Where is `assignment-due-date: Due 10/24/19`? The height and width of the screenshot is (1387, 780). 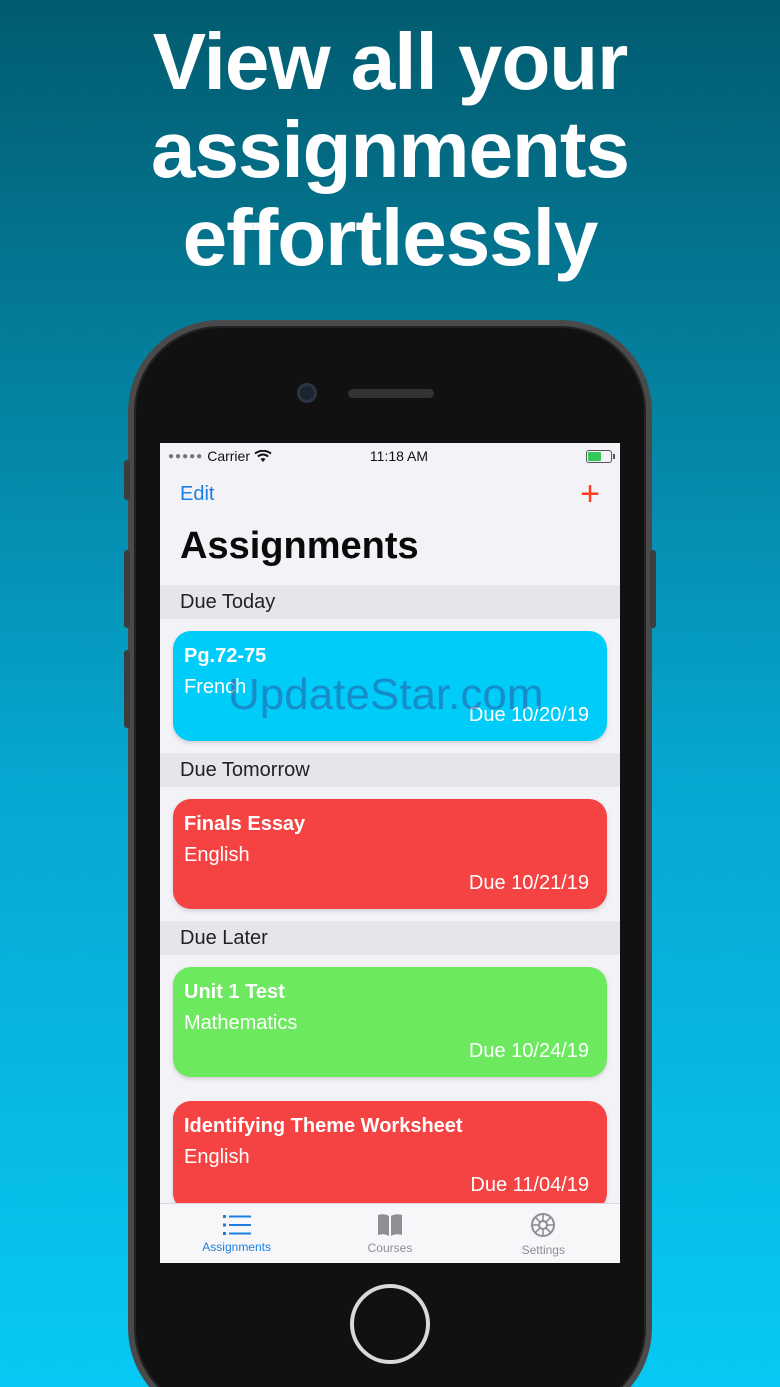
assignment-due-date: Due 10/24/19 is located at coordinates (528, 1051).